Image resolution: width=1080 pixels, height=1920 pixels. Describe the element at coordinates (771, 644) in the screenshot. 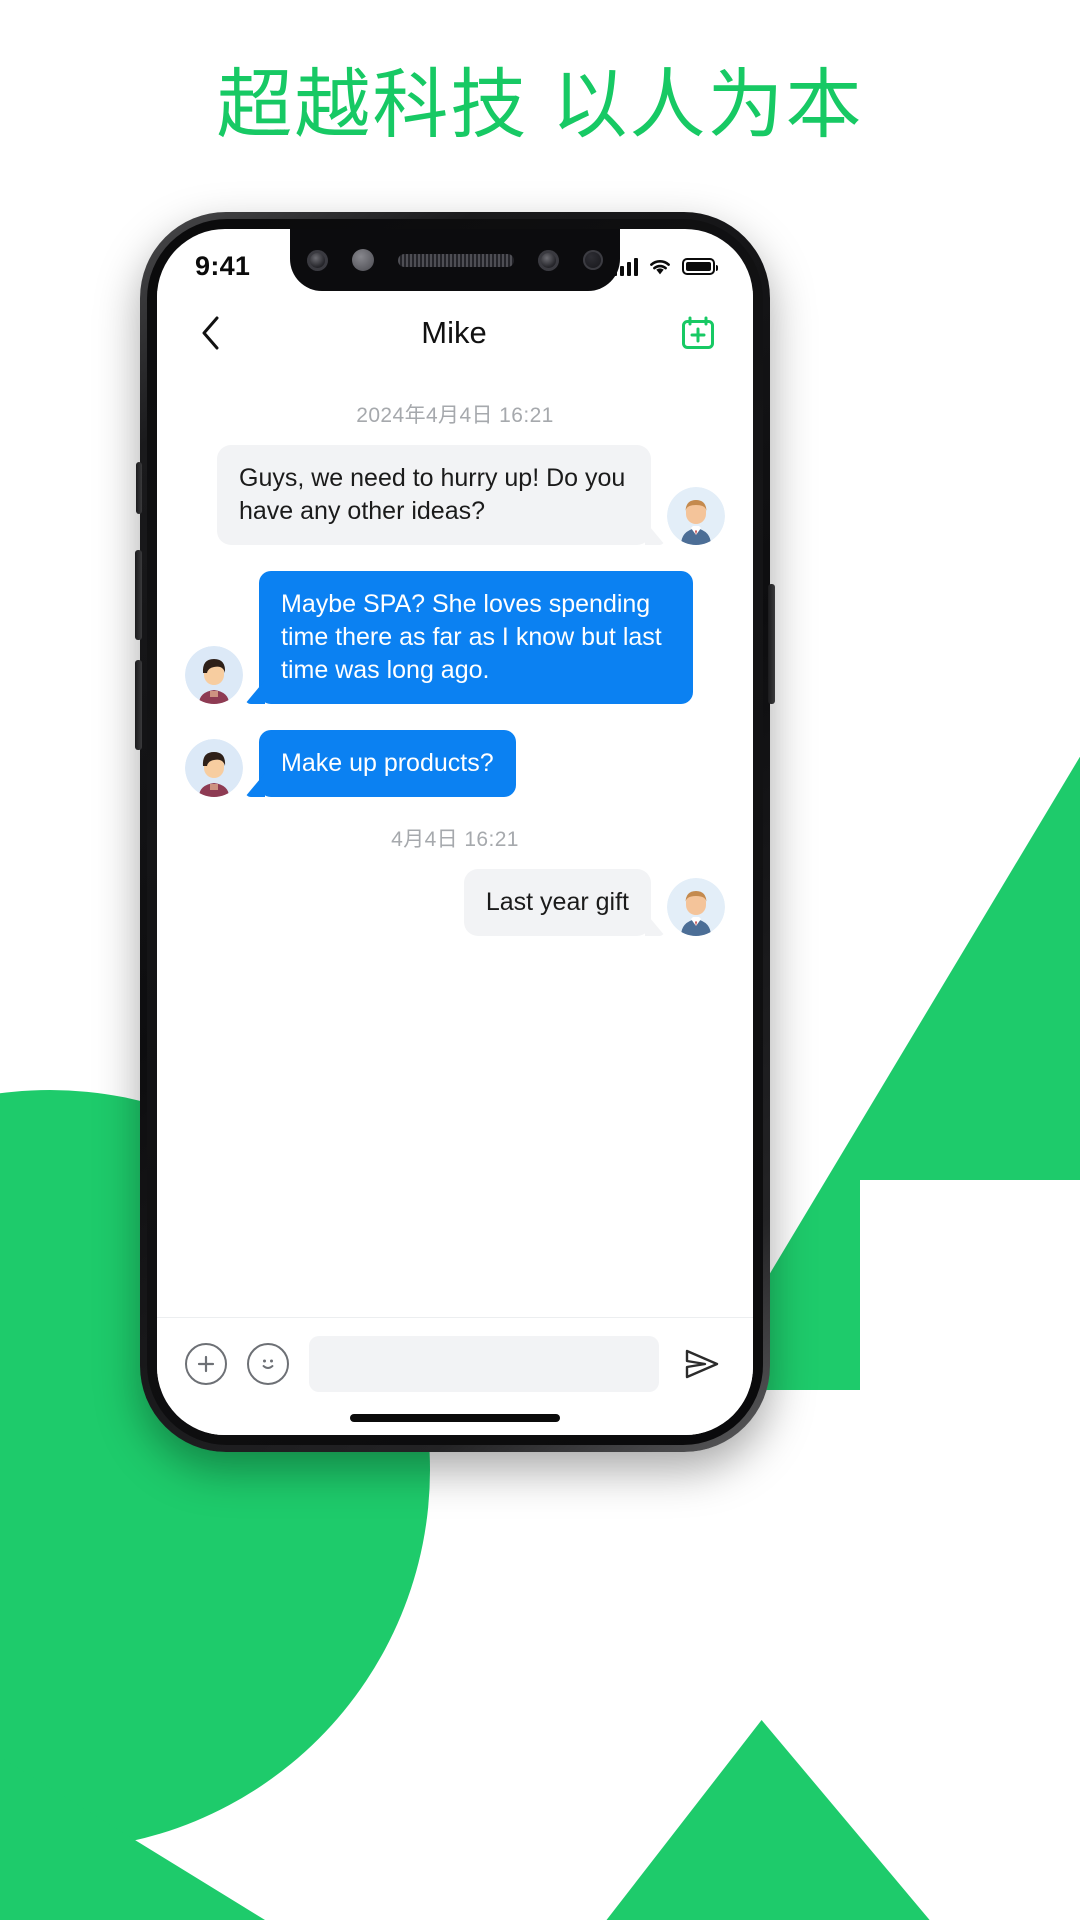

I see `power-button` at that location.